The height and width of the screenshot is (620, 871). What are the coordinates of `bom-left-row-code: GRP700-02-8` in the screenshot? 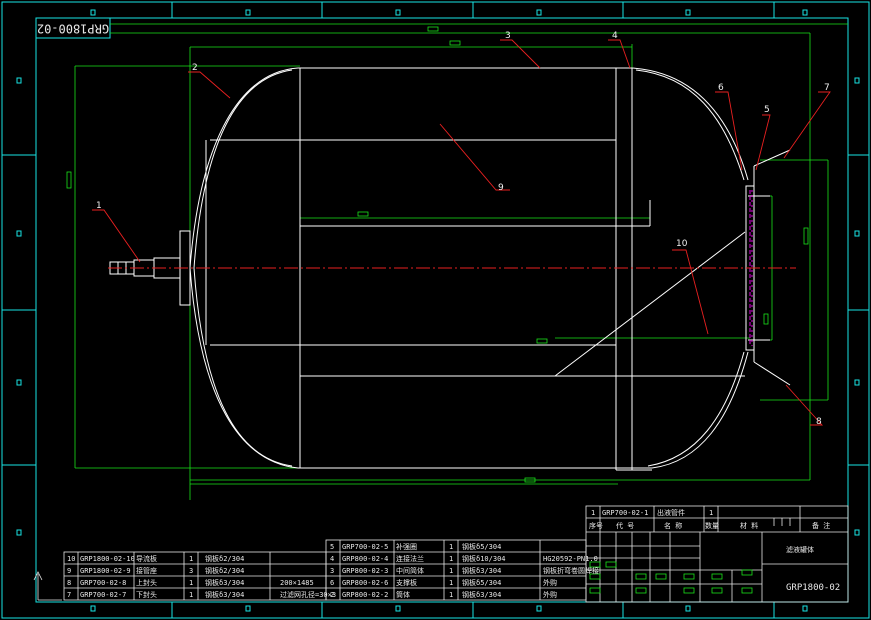 It's located at (103, 583).